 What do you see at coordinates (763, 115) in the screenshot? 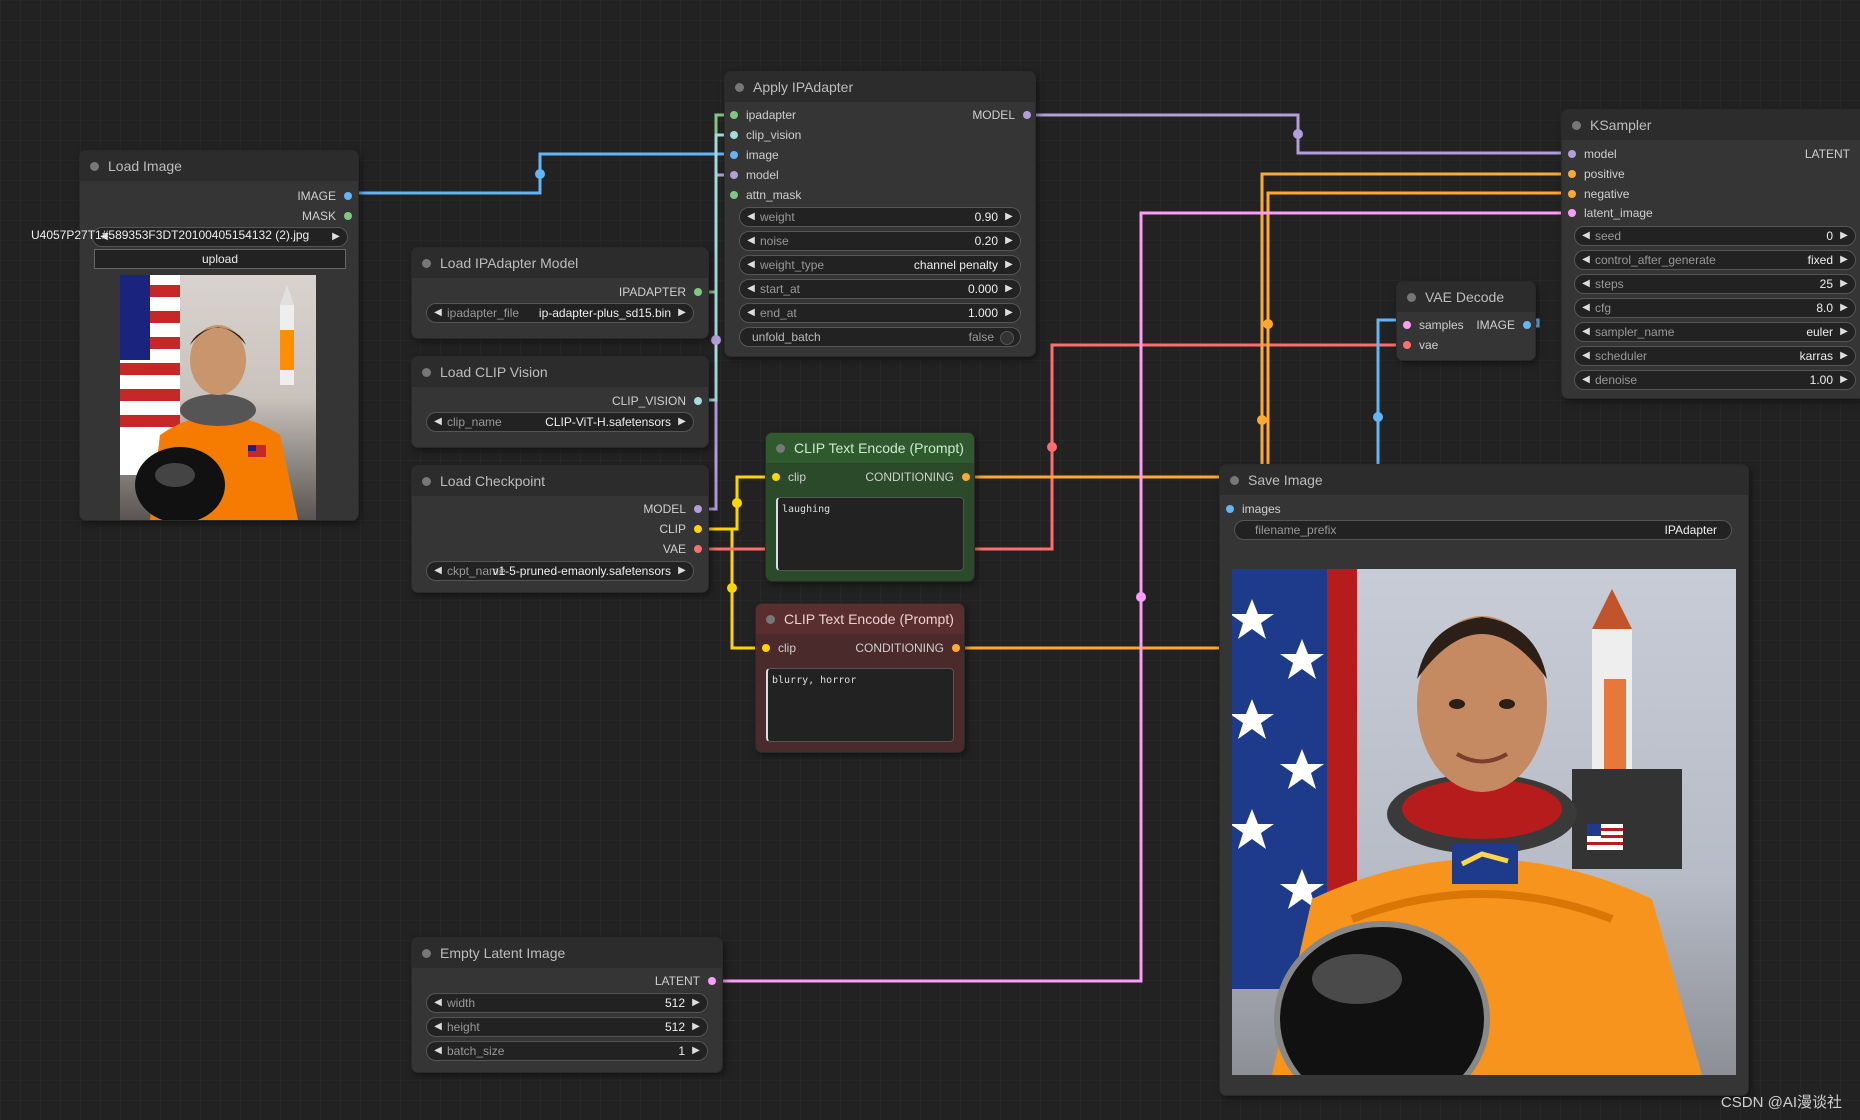
I see `input-ipadapter: ipadapter` at bounding box center [763, 115].